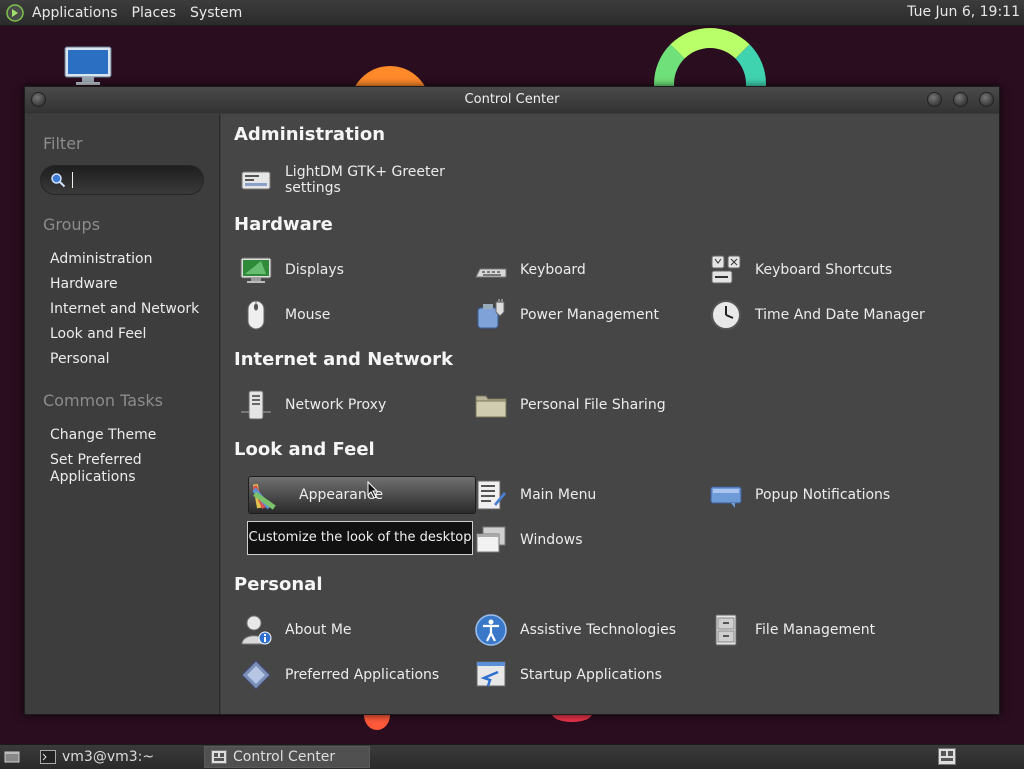 The width and height of the screenshot is (1024, 769). Describe the element at coordinates (216, 13) in the screenshot. I see `system-menu: System` at that location.